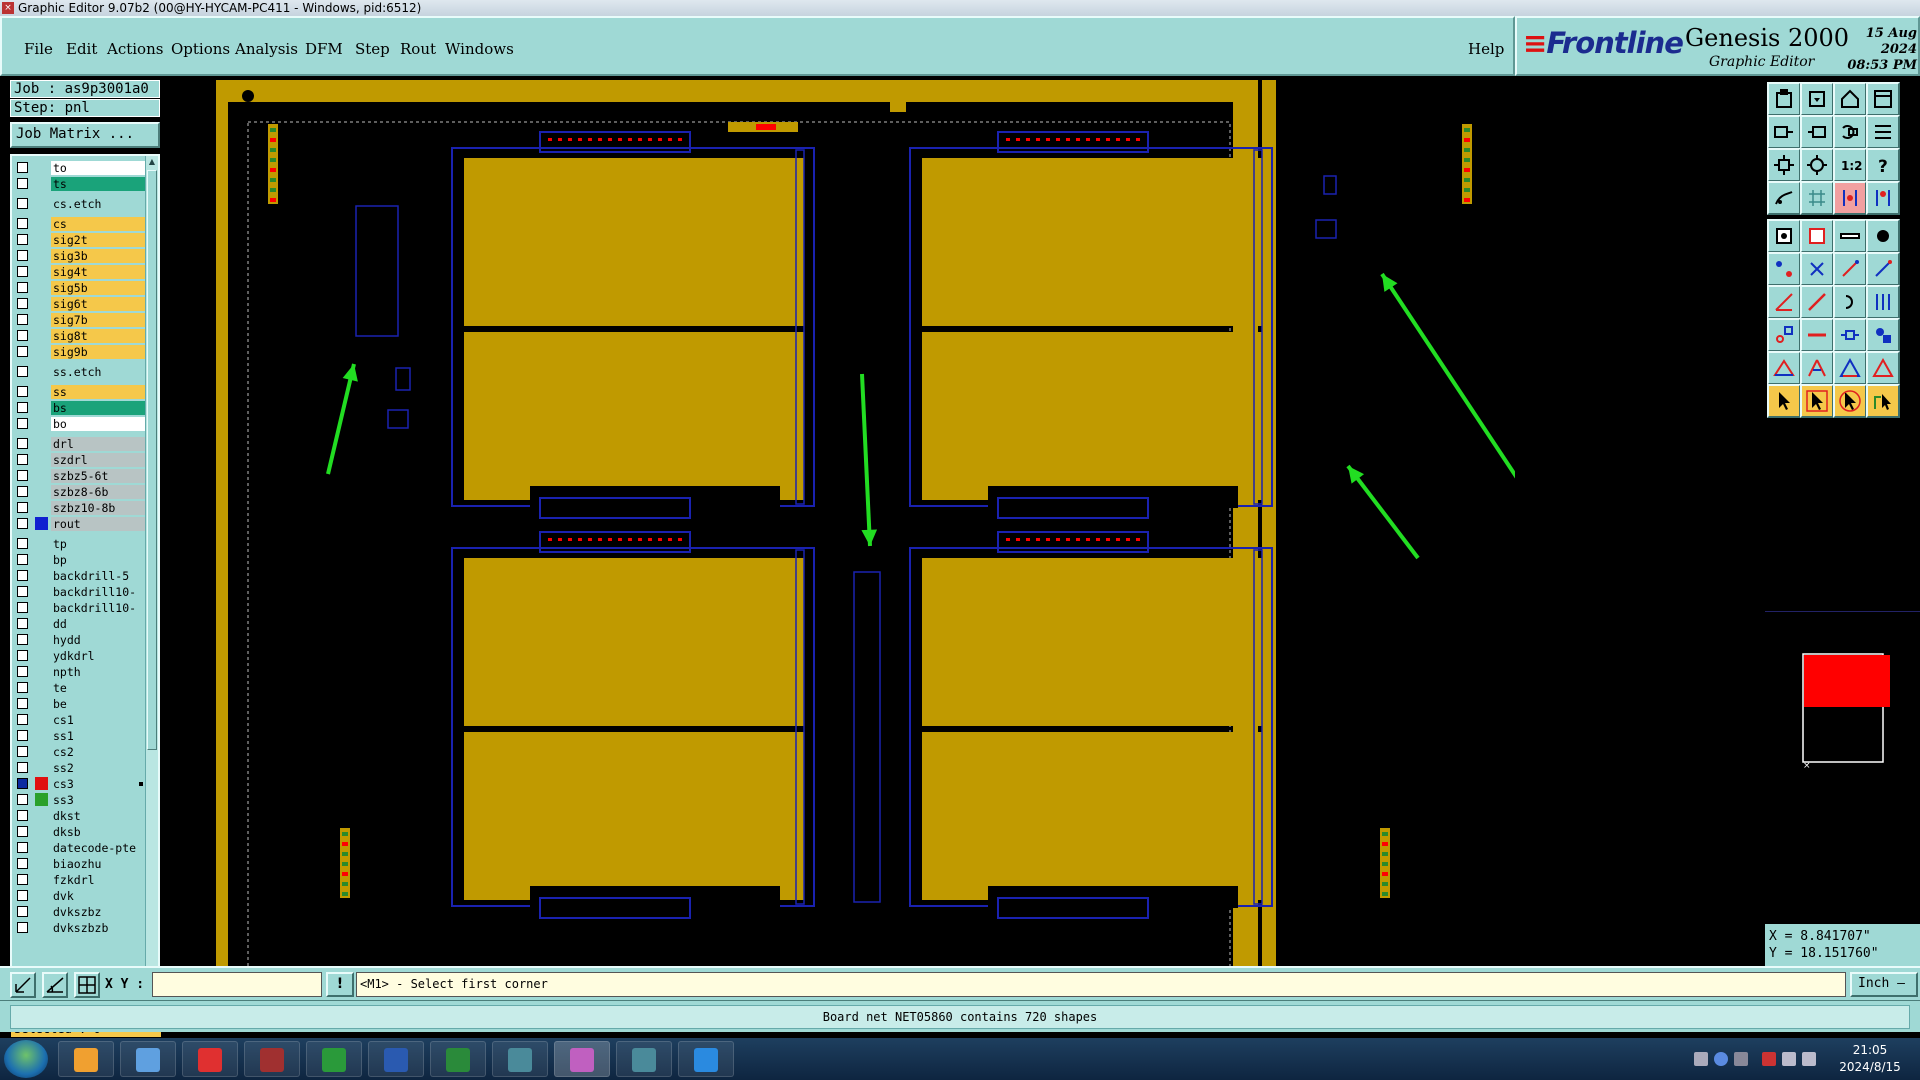  I want to click on layer-row: datecode-pte, so click(80, 847).